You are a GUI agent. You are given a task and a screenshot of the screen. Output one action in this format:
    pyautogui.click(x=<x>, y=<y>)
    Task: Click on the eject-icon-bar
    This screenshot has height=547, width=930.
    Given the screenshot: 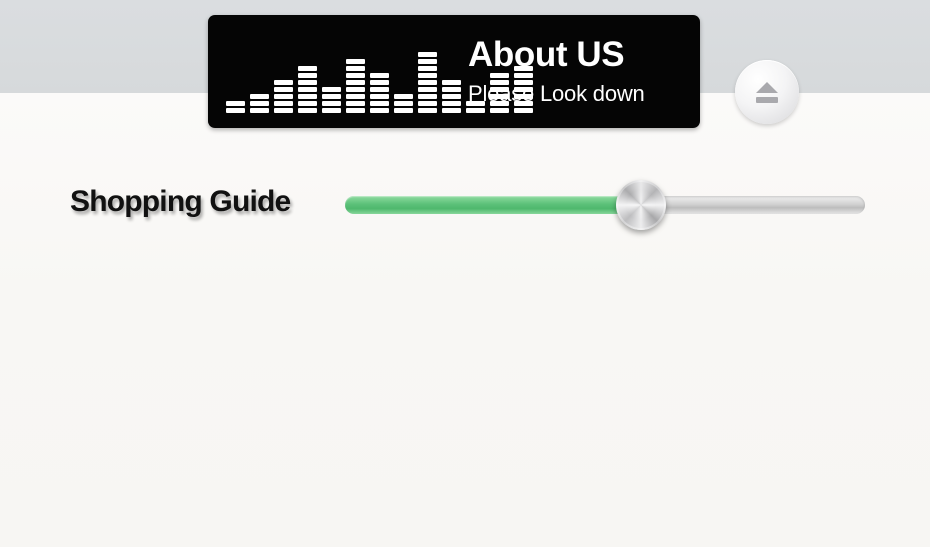 What is the action you would take?
    pyautogui.click(x=767, y=99)
    